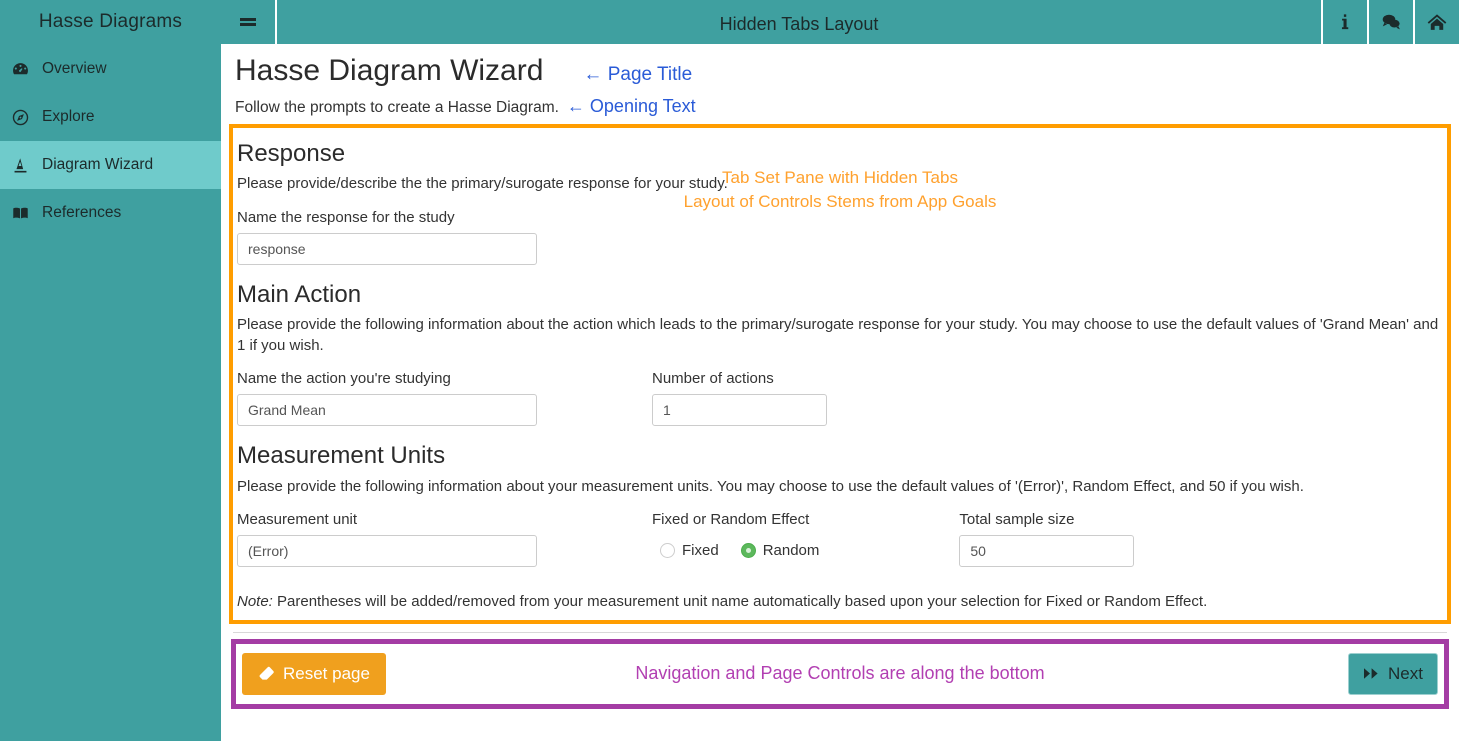 This screenshot has height=741, width=1459. I want to click on opening-text-annotation: ← Opening Text, so click(631, 105).